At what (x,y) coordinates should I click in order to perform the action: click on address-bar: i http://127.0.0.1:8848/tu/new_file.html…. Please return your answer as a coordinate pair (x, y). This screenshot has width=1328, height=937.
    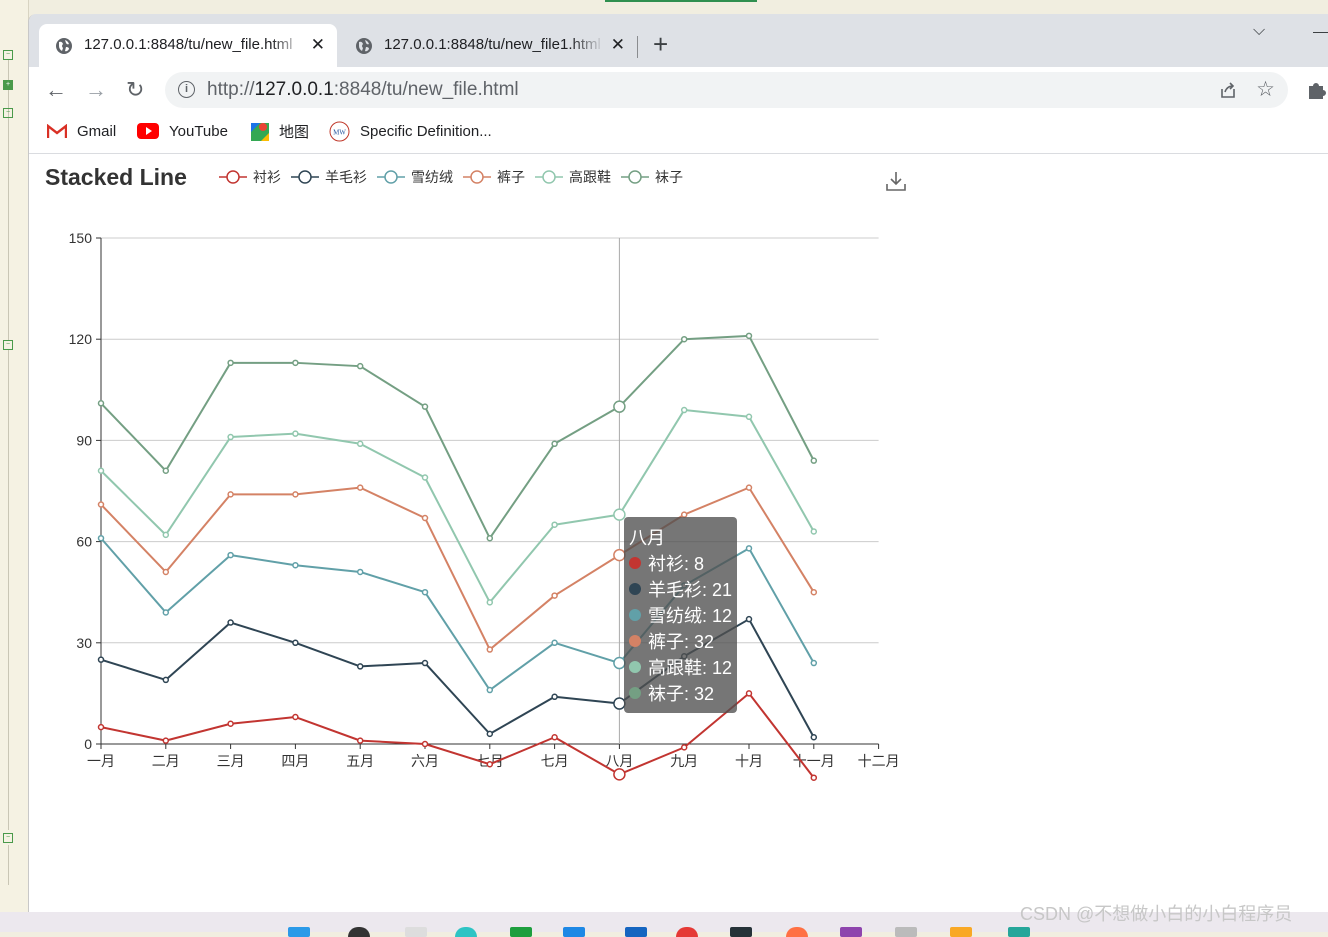
    Looking at the image, I should click on (726, 90).